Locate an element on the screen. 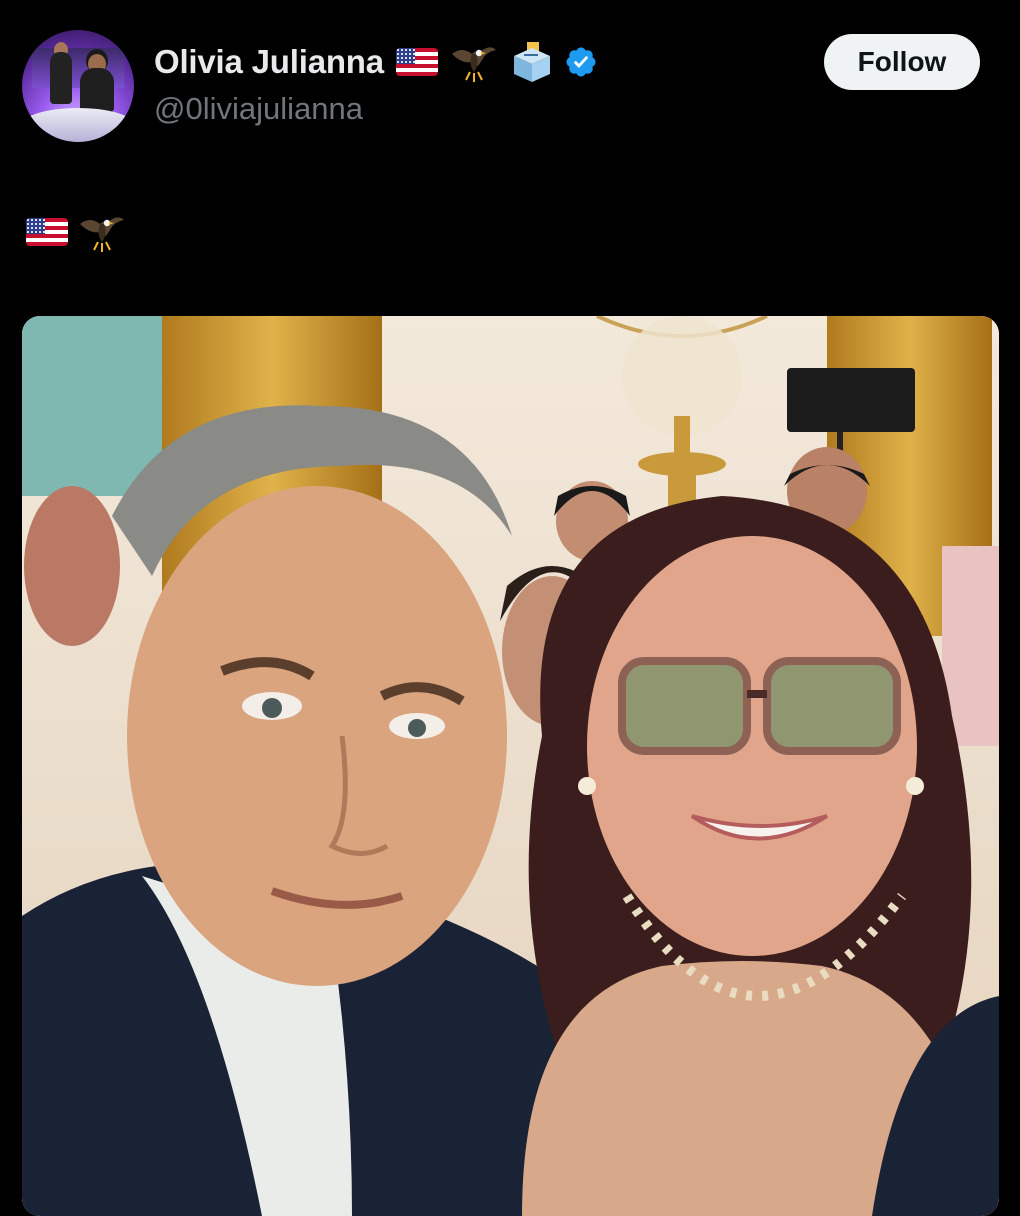 This screenshot has width=1020, height=1216. speaker is located at coordinates (851, 400).